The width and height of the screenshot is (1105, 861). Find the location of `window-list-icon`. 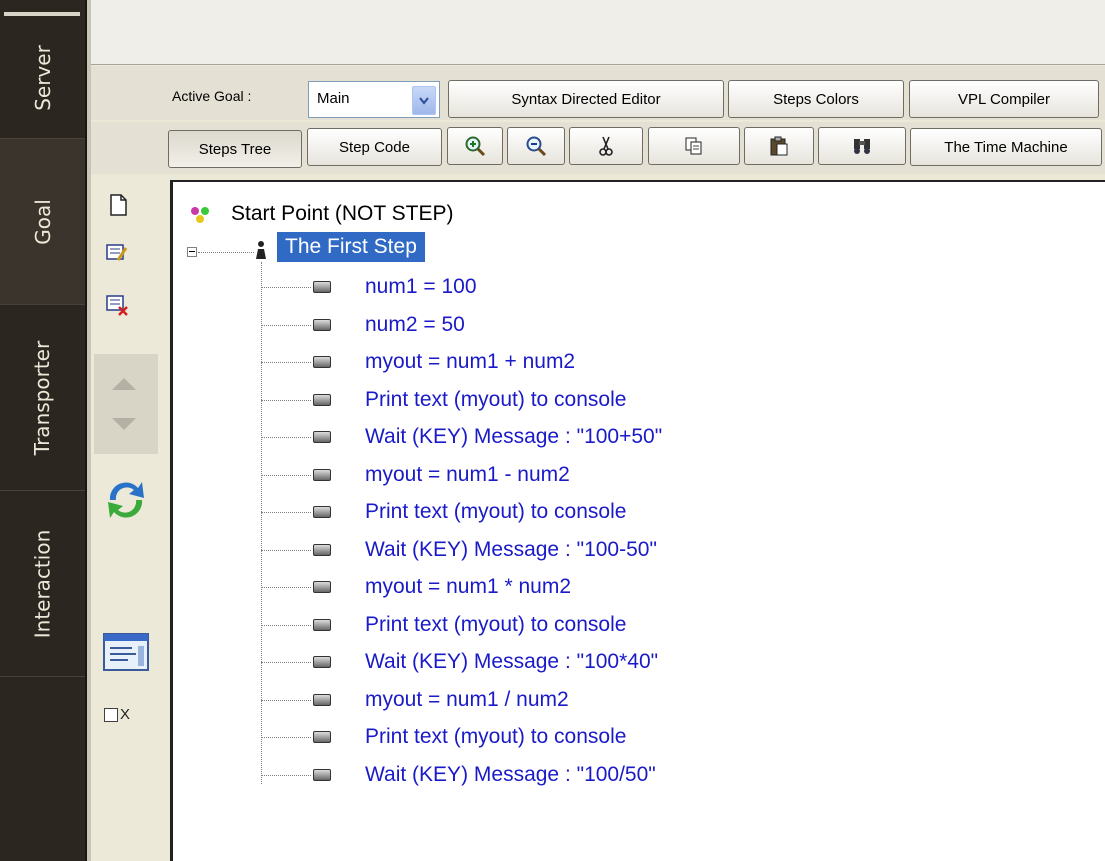

window-list-icon is located at coordinates (126, 652).